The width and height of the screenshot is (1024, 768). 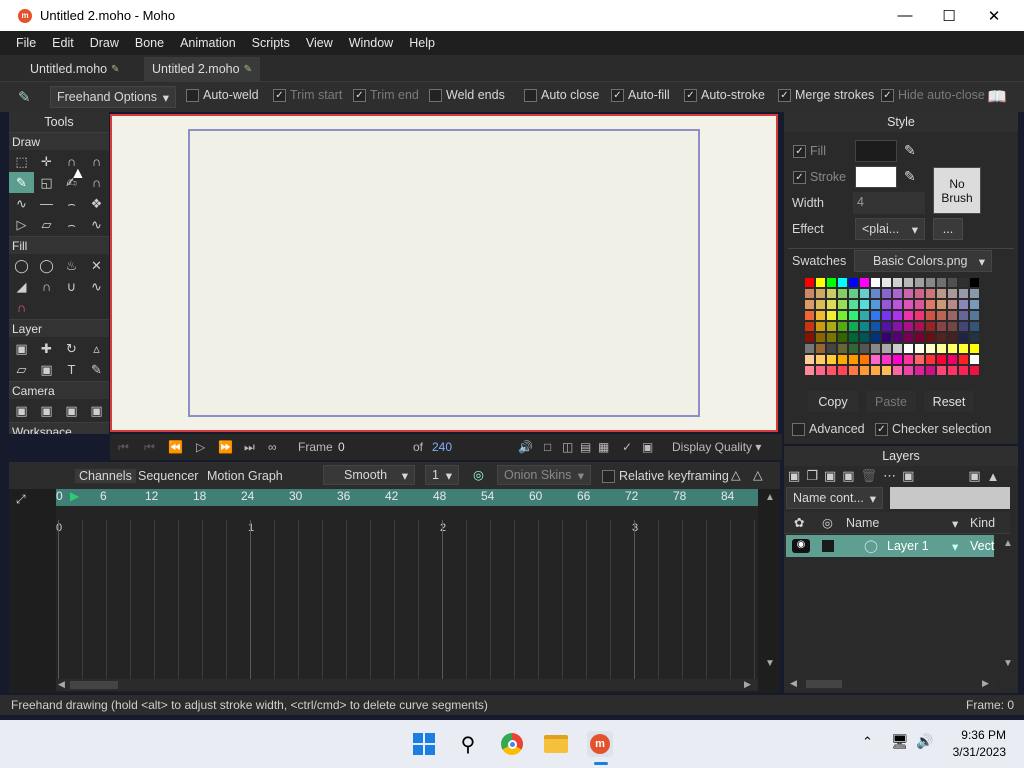 What do you see at coordinates (993, 476) in the screenshot?
I see `collapse-icon: ▲` at bounding box center [993, 476].